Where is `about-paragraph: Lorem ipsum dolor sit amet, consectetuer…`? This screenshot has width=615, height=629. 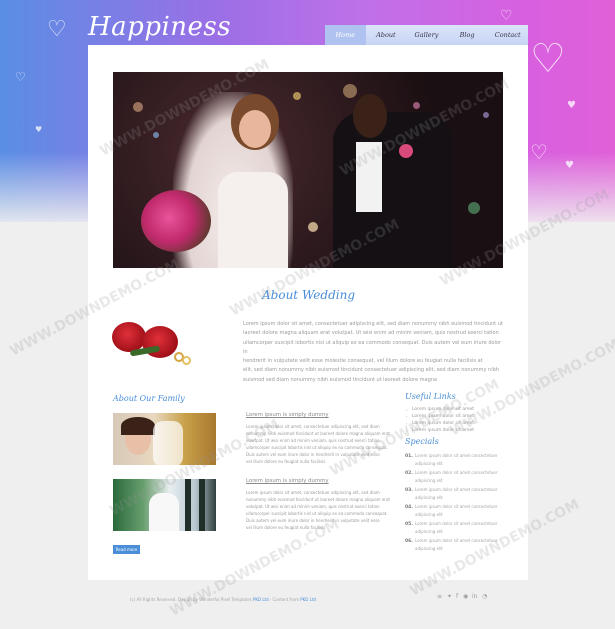
about-paragraph: Lorem ipsum dolor sit amet, consectetuer… is located at coordinates (373, 352).